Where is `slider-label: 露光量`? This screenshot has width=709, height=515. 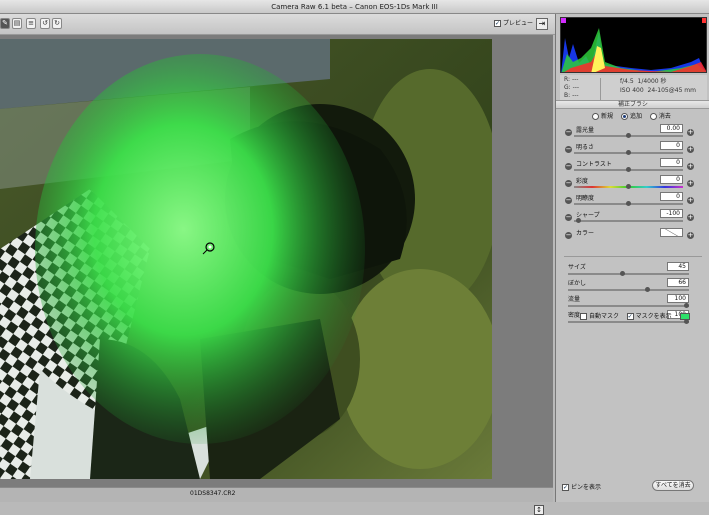 slider-label: 露光量 is located at coordinates (585, 130).